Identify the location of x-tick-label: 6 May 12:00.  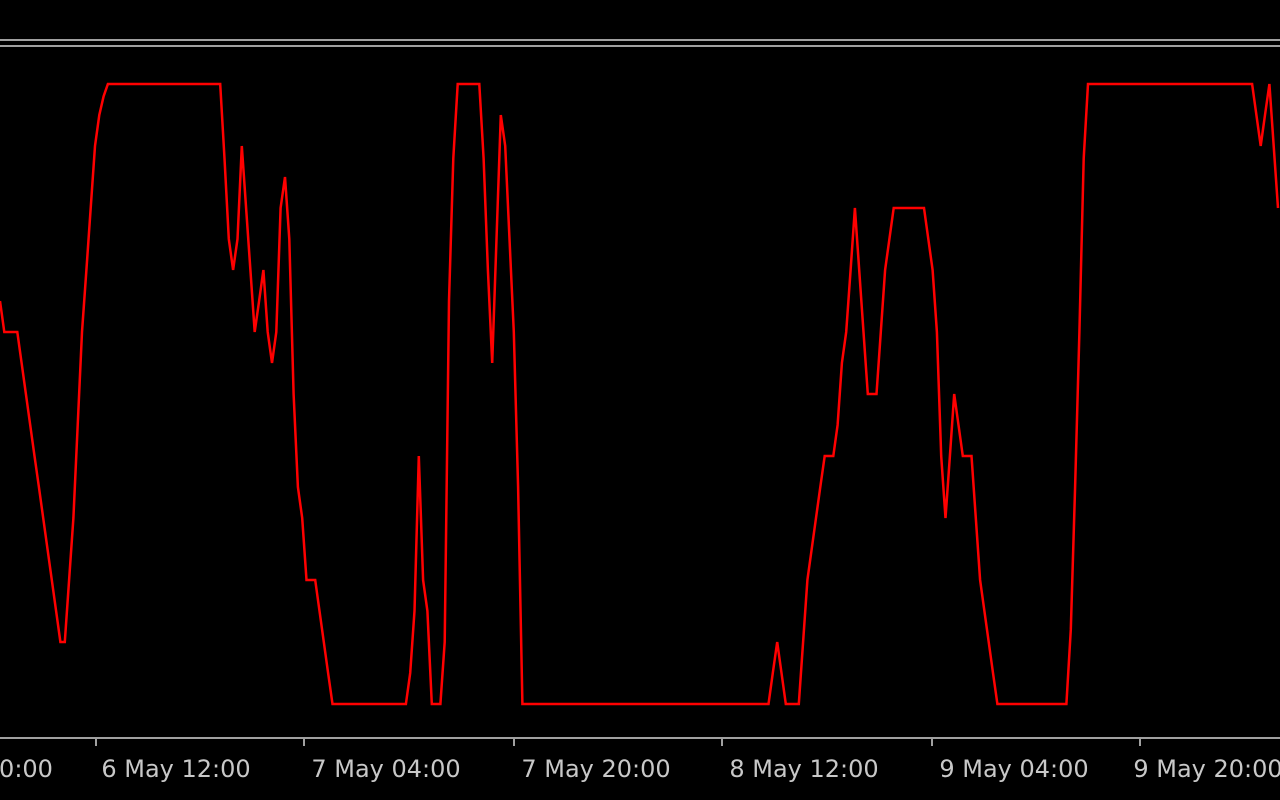
(175, 769).